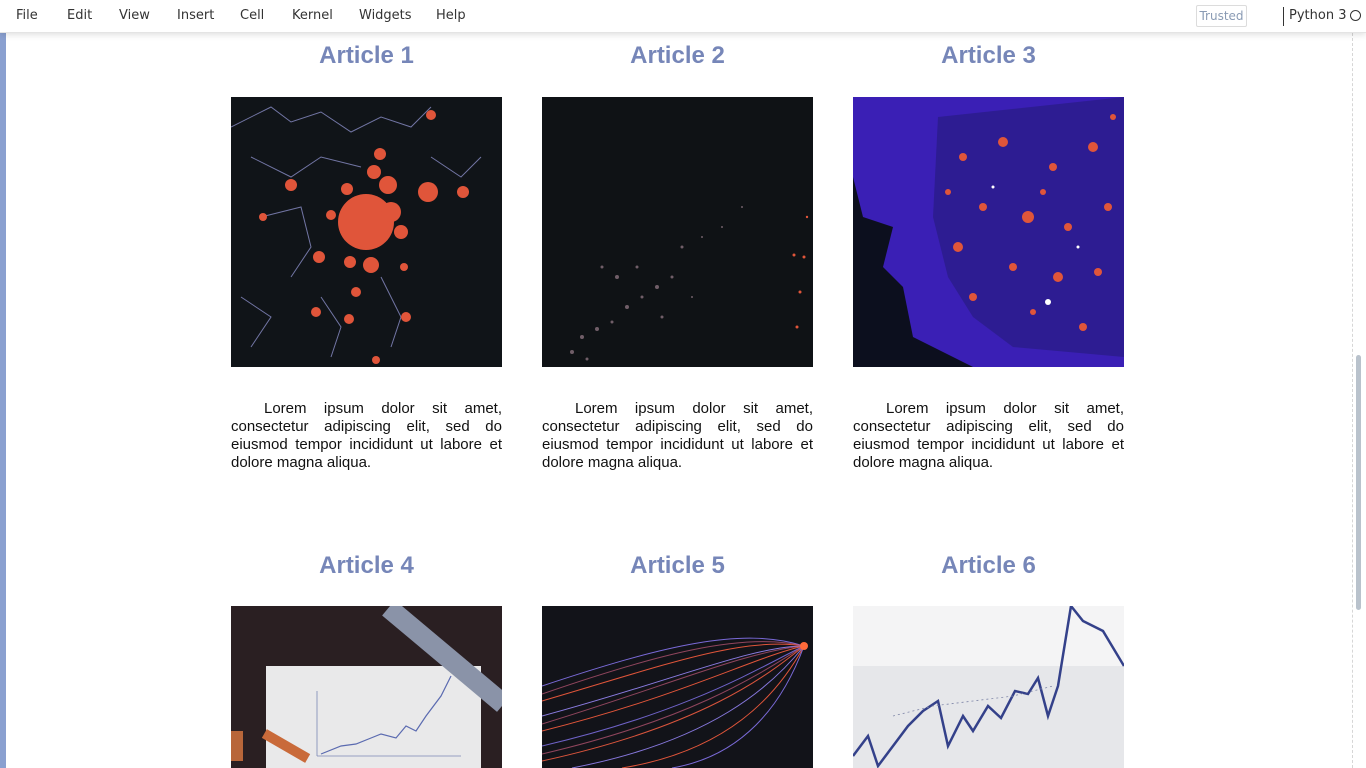  I want to click on article-image-line-graph, so click(988, 687).